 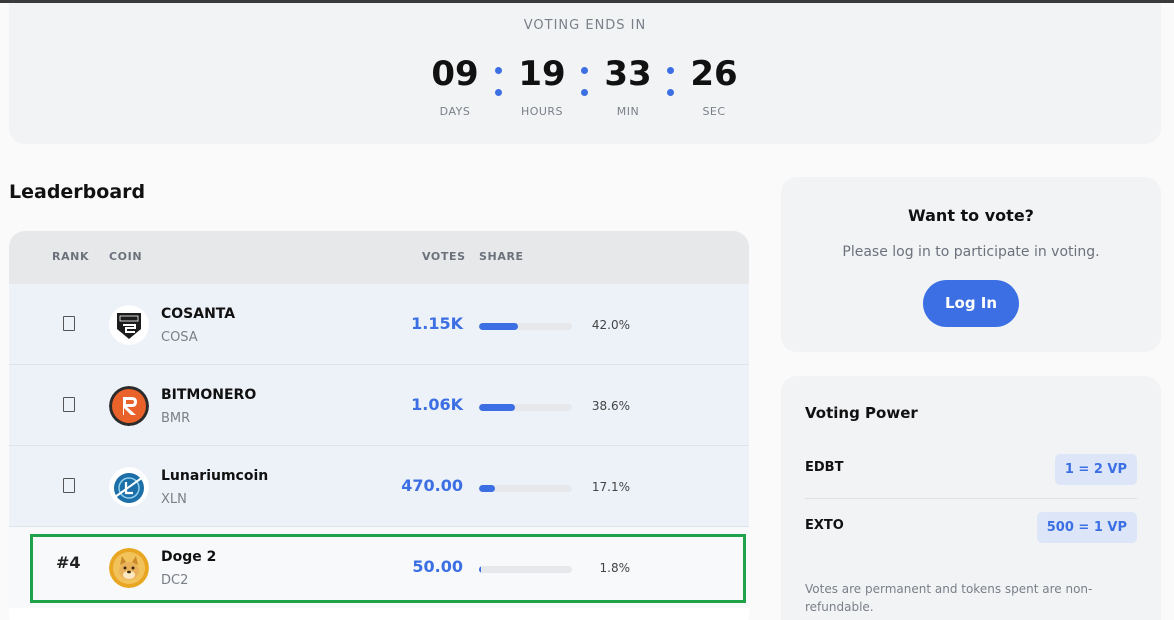 I want to click on min-label: MIN, so click(x=628, y=111).